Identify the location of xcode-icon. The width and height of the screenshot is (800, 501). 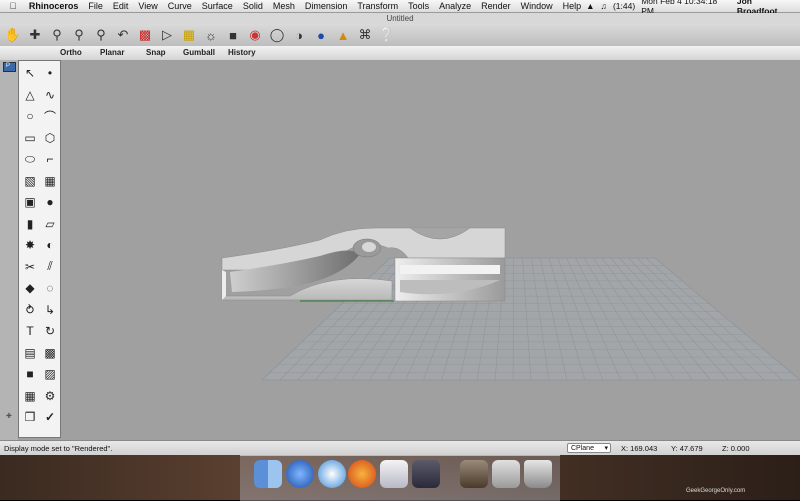
(394, 474).